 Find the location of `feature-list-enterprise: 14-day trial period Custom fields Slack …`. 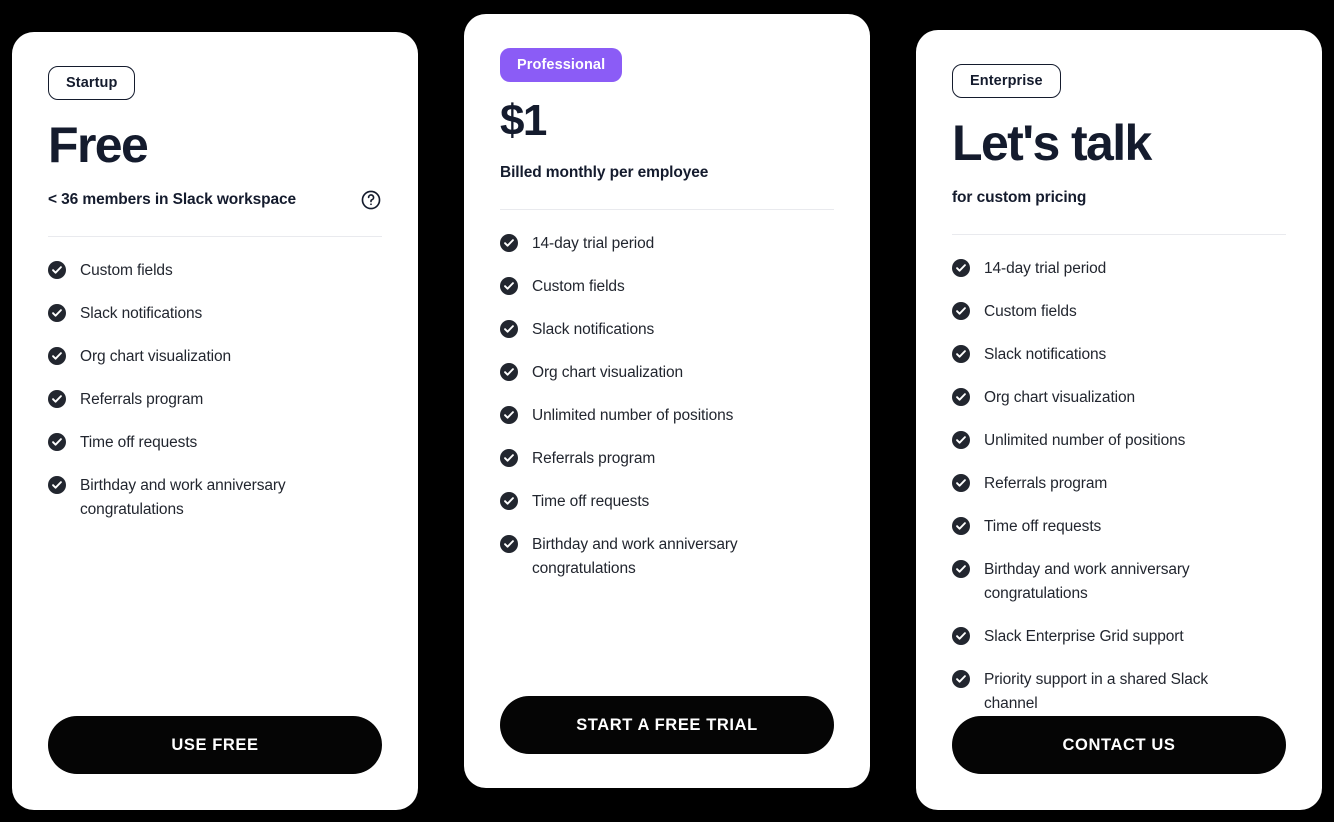

feature-list-enterprise: 14-day trial period Custom fields Slack … is located at coordinates (1119, 486).